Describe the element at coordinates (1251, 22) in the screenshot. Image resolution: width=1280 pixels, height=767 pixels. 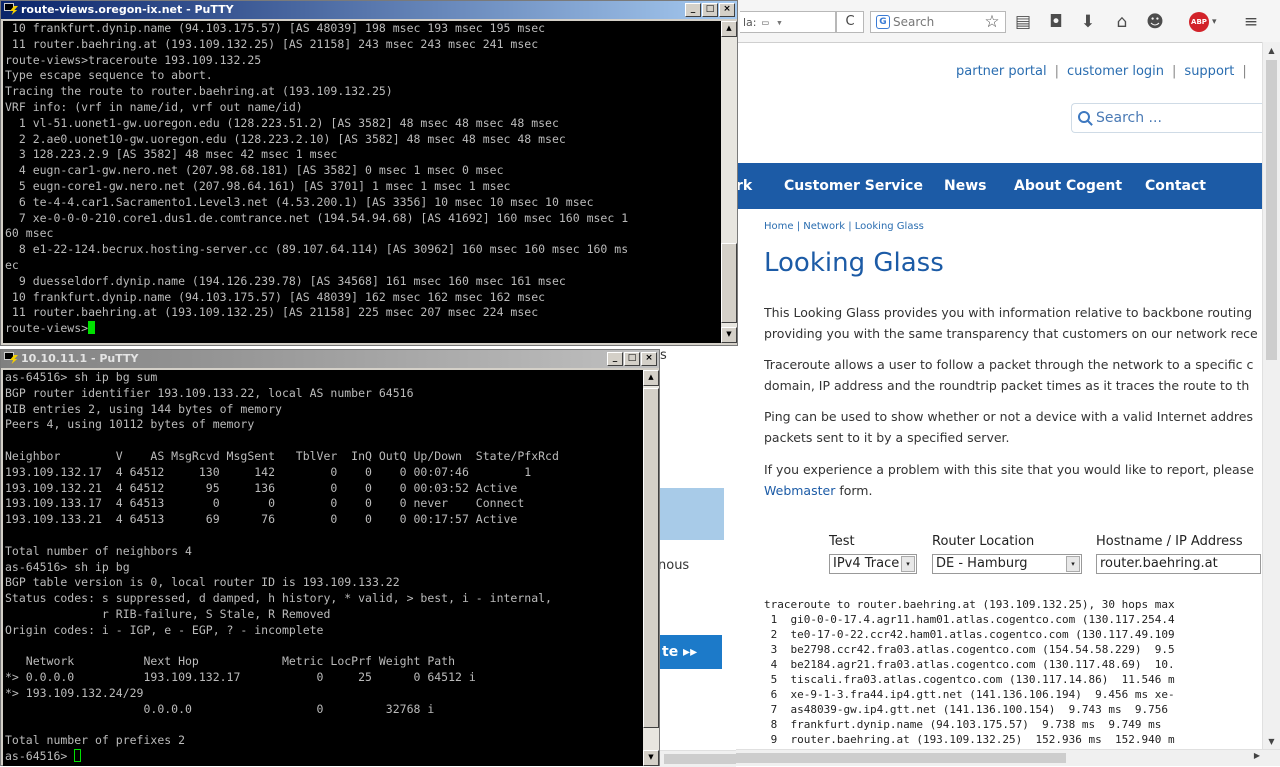
I see `menu-icon: ≡` at that location.